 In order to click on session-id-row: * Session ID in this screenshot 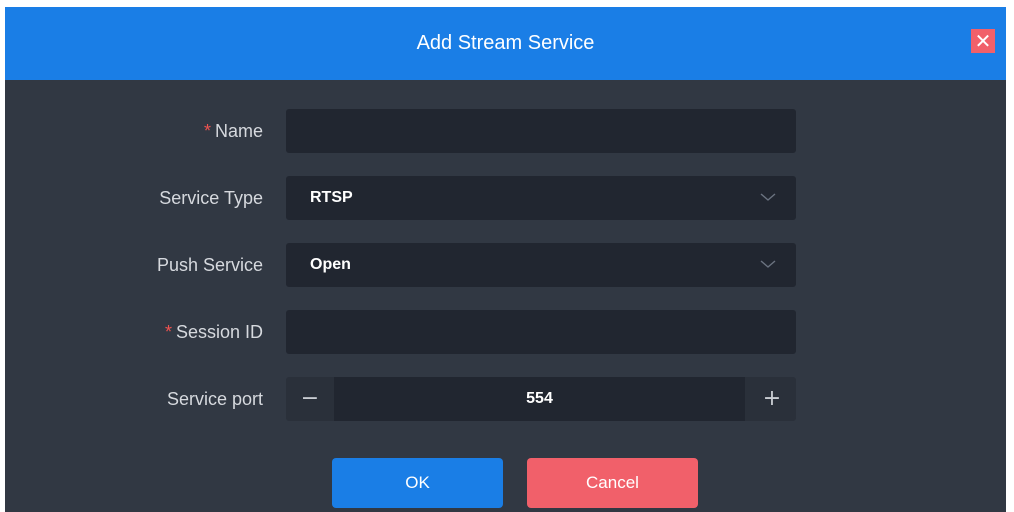, I will do `click(505, 332)`.